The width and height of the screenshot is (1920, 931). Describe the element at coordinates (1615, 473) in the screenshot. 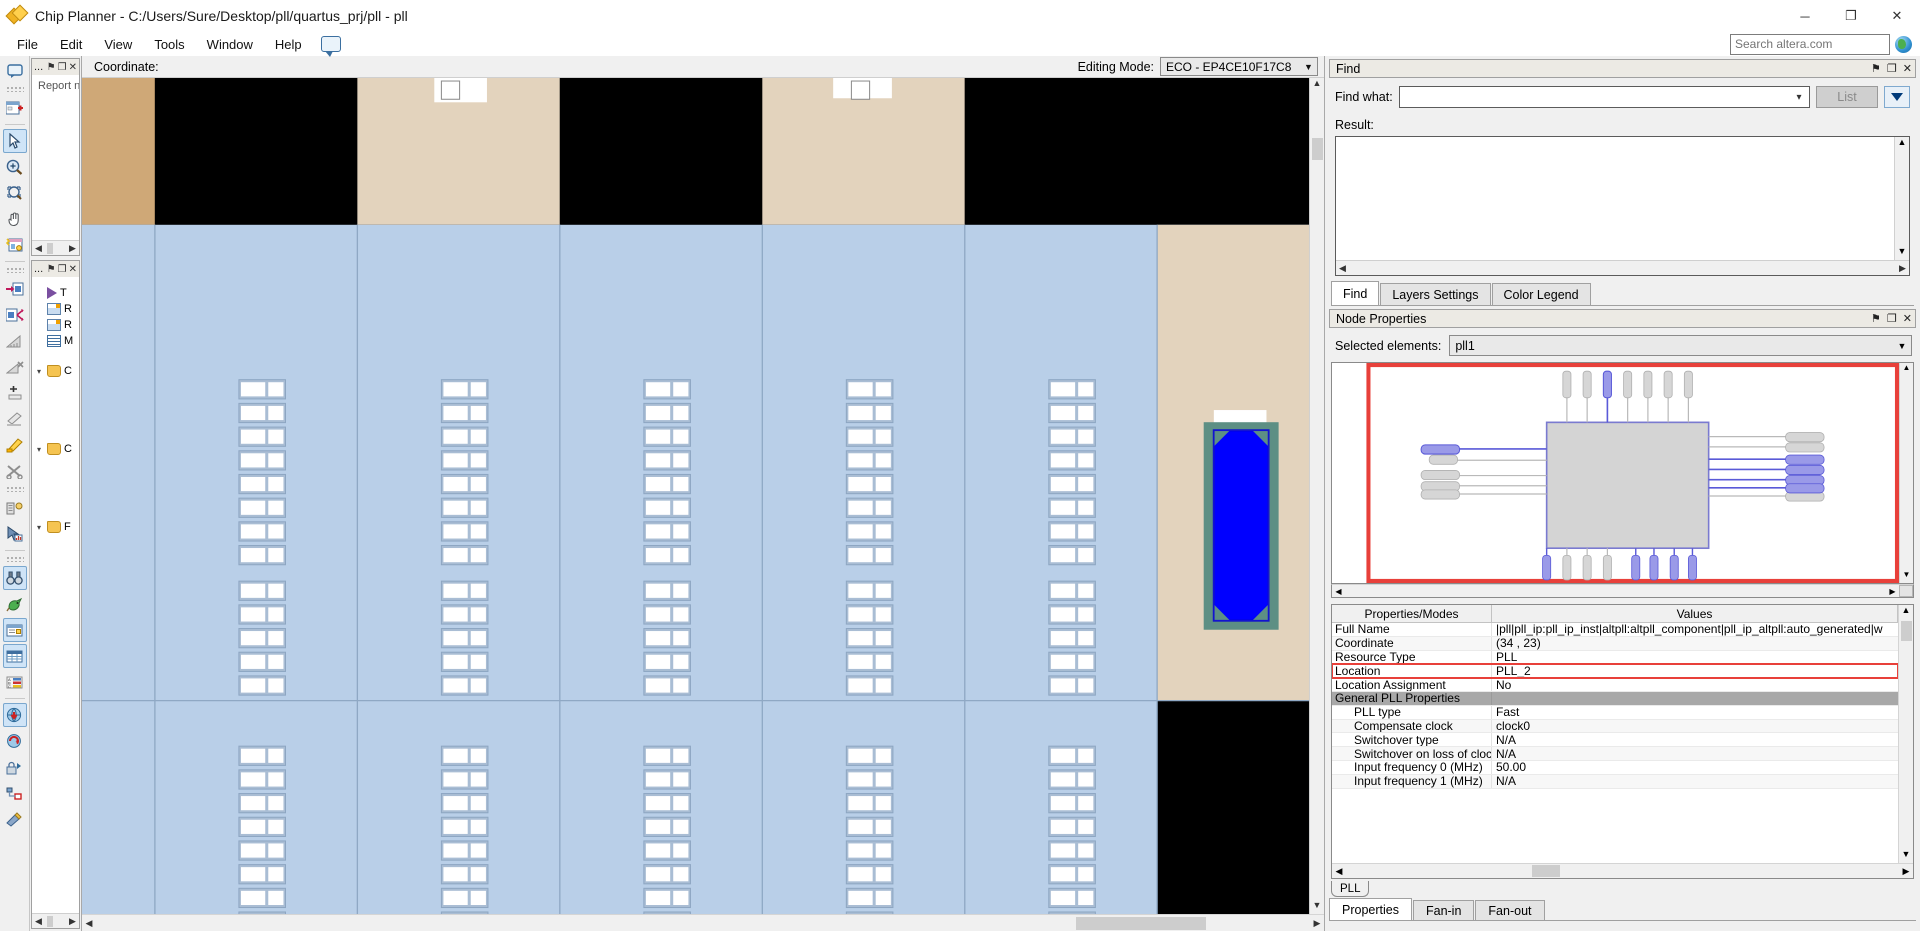

I see `node-preview-viewport` at that location.